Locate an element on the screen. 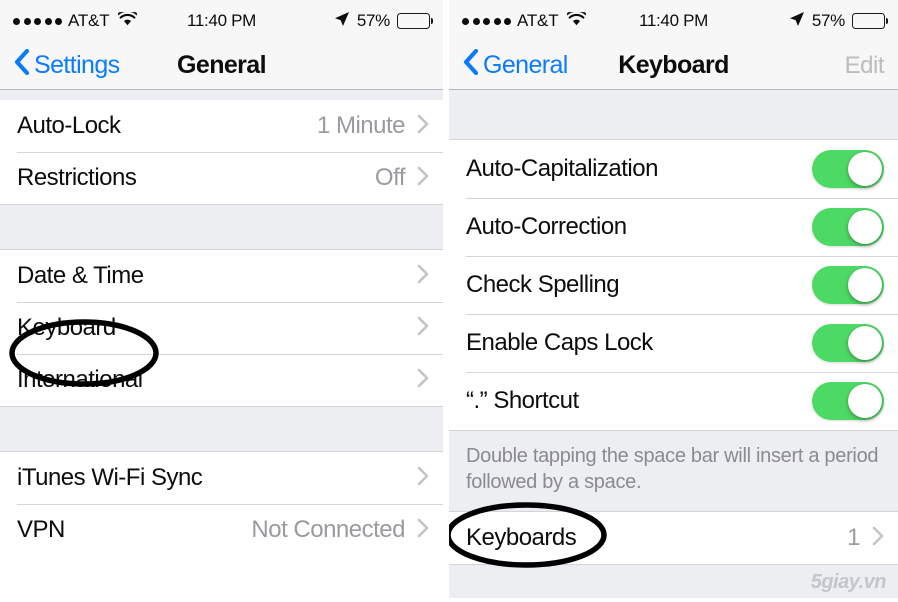  edit-button: Edit is located at coordinates (865, 66).